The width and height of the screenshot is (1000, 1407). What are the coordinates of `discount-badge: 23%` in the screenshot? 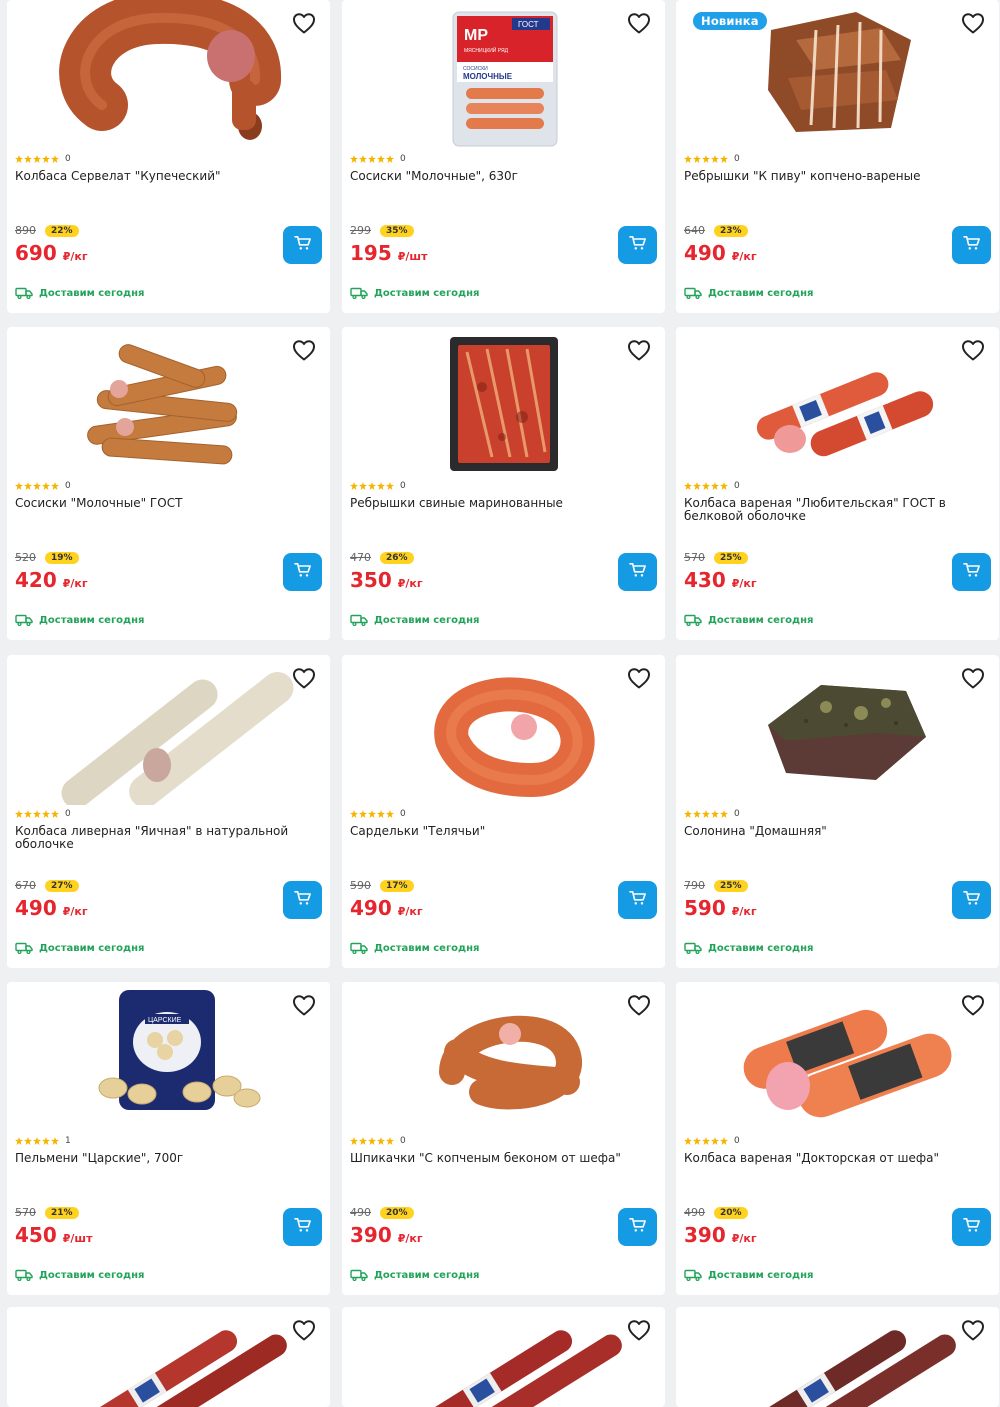 It's located at (731, 230).